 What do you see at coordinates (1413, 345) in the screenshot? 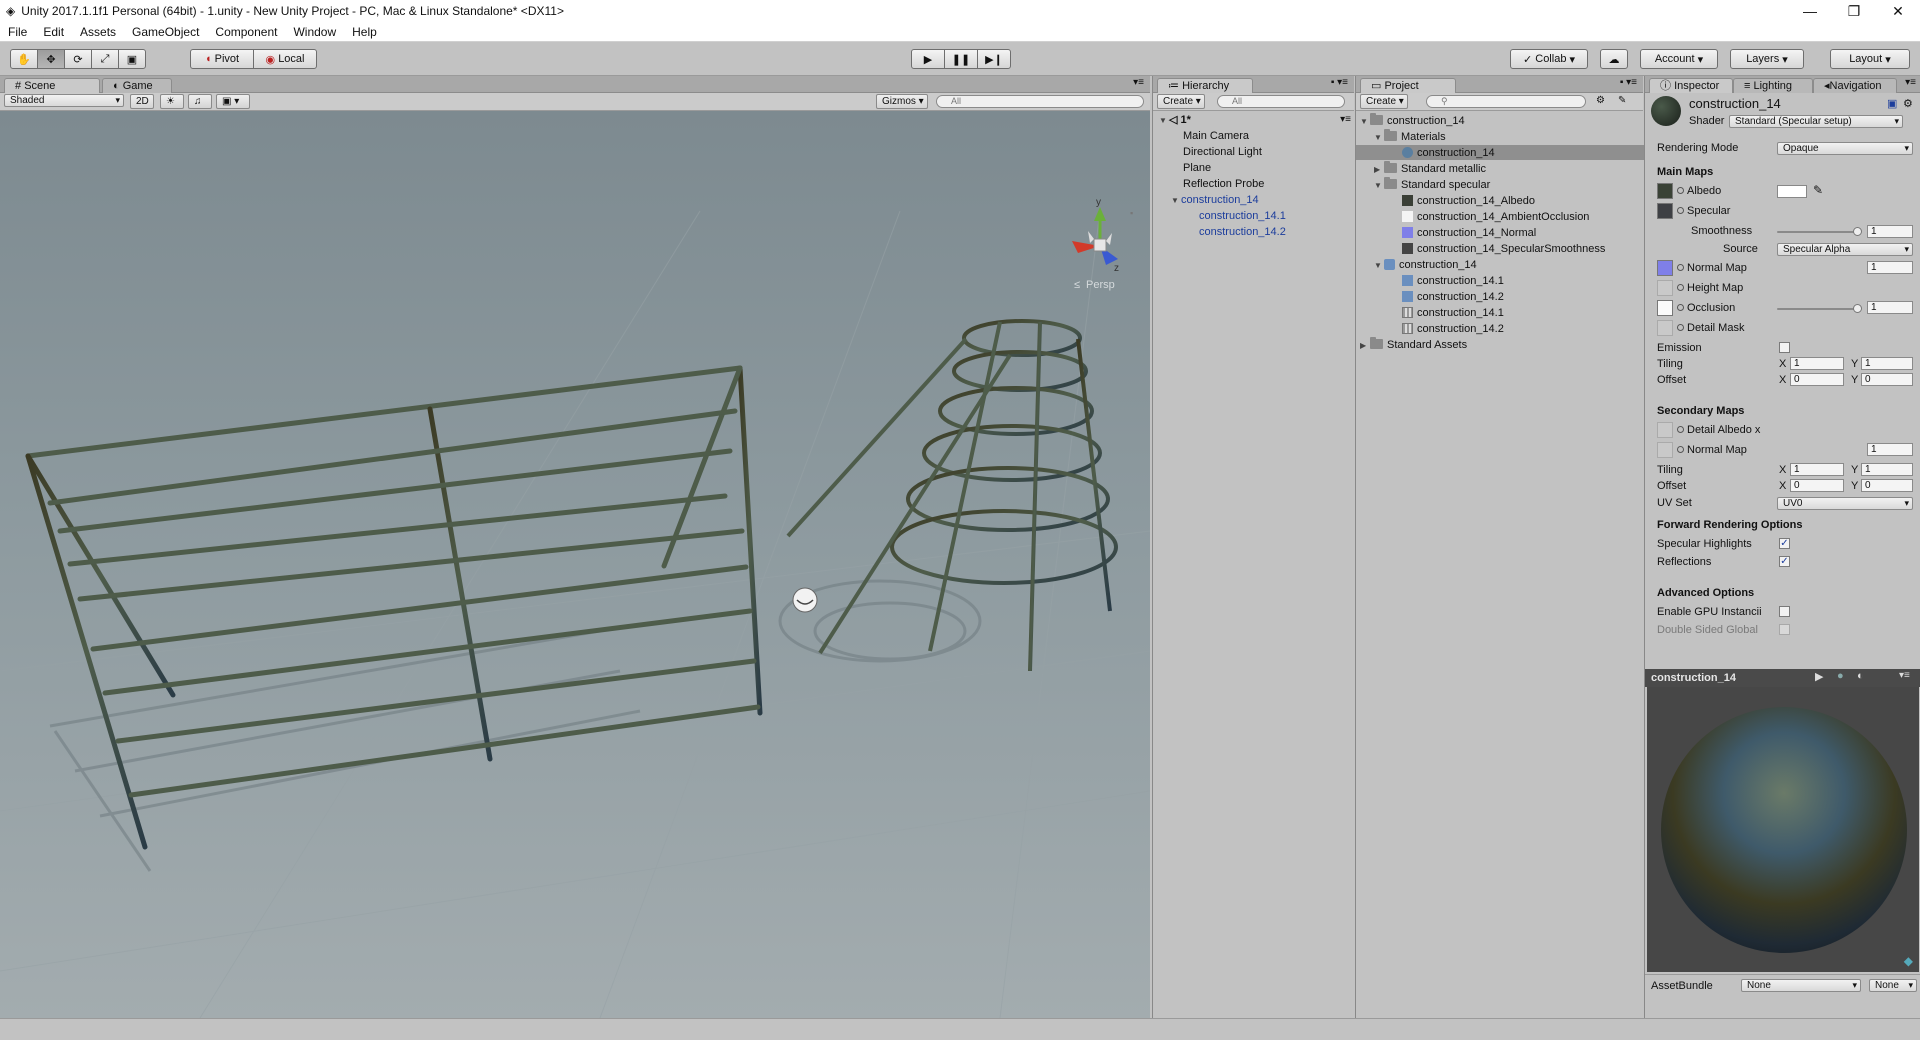
I see `project-folder-standard-assets: ▶ Standard Assets` at bounding box center [1413, 345].